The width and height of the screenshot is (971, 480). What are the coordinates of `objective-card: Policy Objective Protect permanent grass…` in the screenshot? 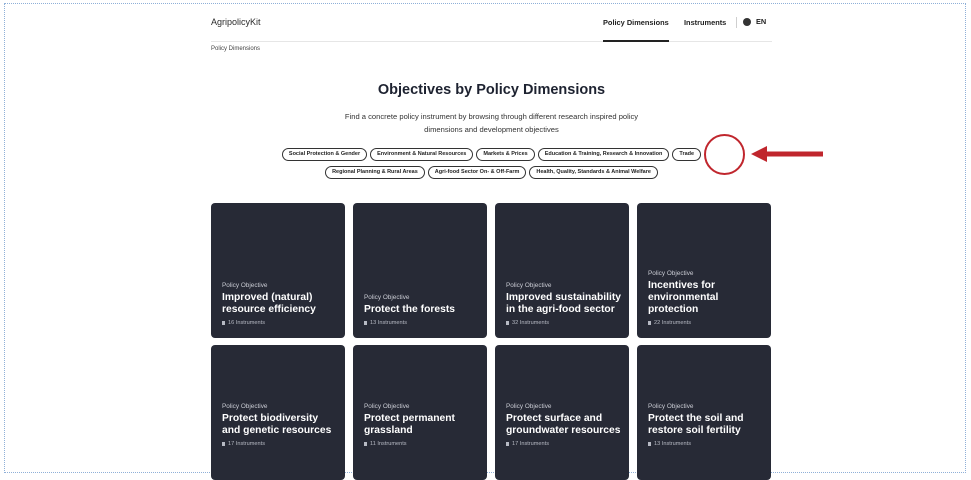 It's located at (420, 412).